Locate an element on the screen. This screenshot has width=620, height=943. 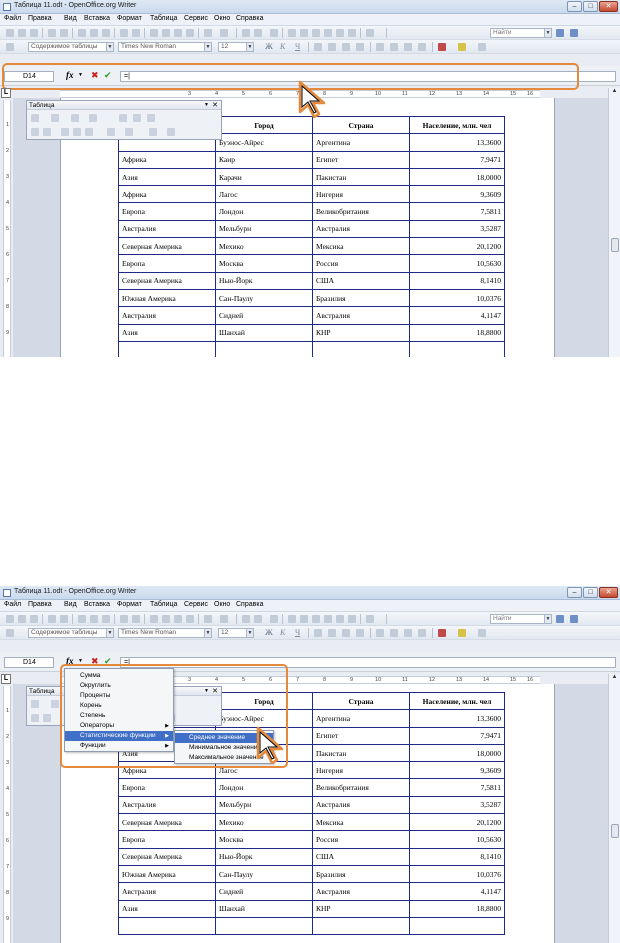
table-cell: КНР is located at coordinates (361, 332).